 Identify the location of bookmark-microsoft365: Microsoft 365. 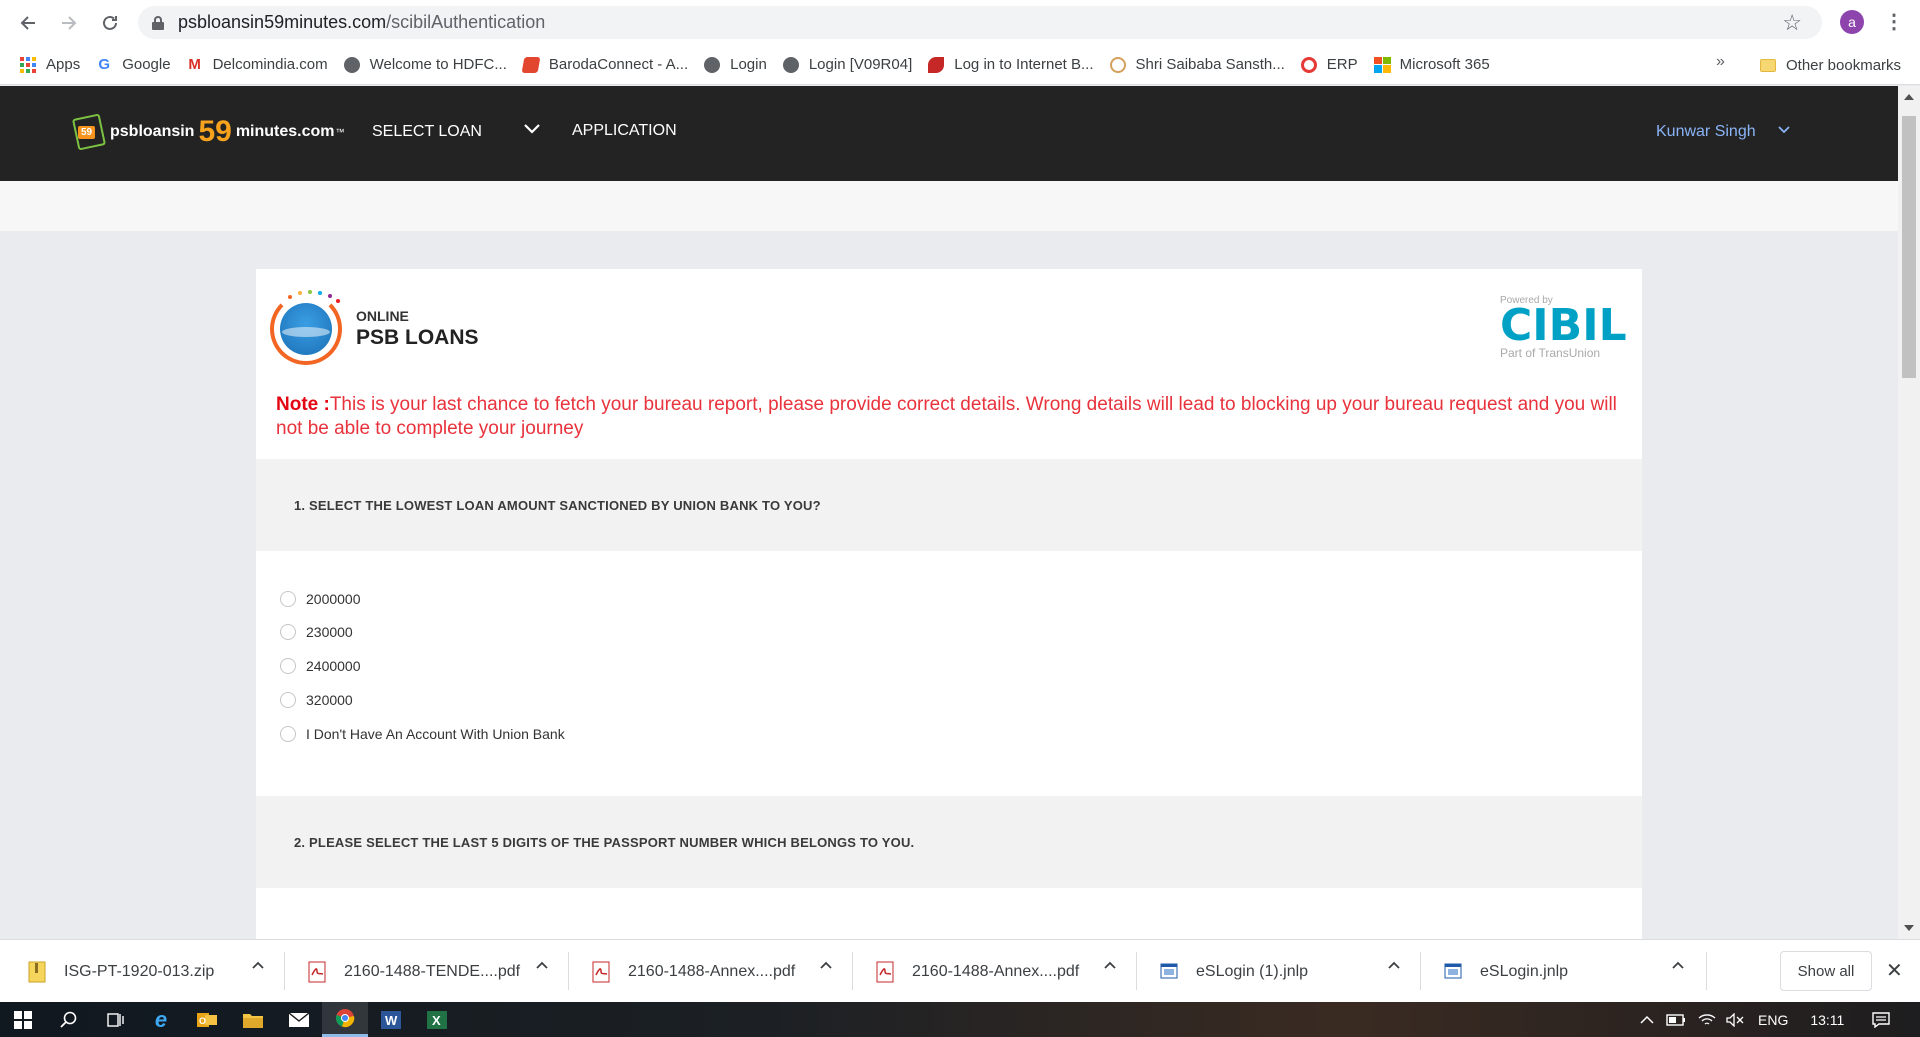
(1432, 65).